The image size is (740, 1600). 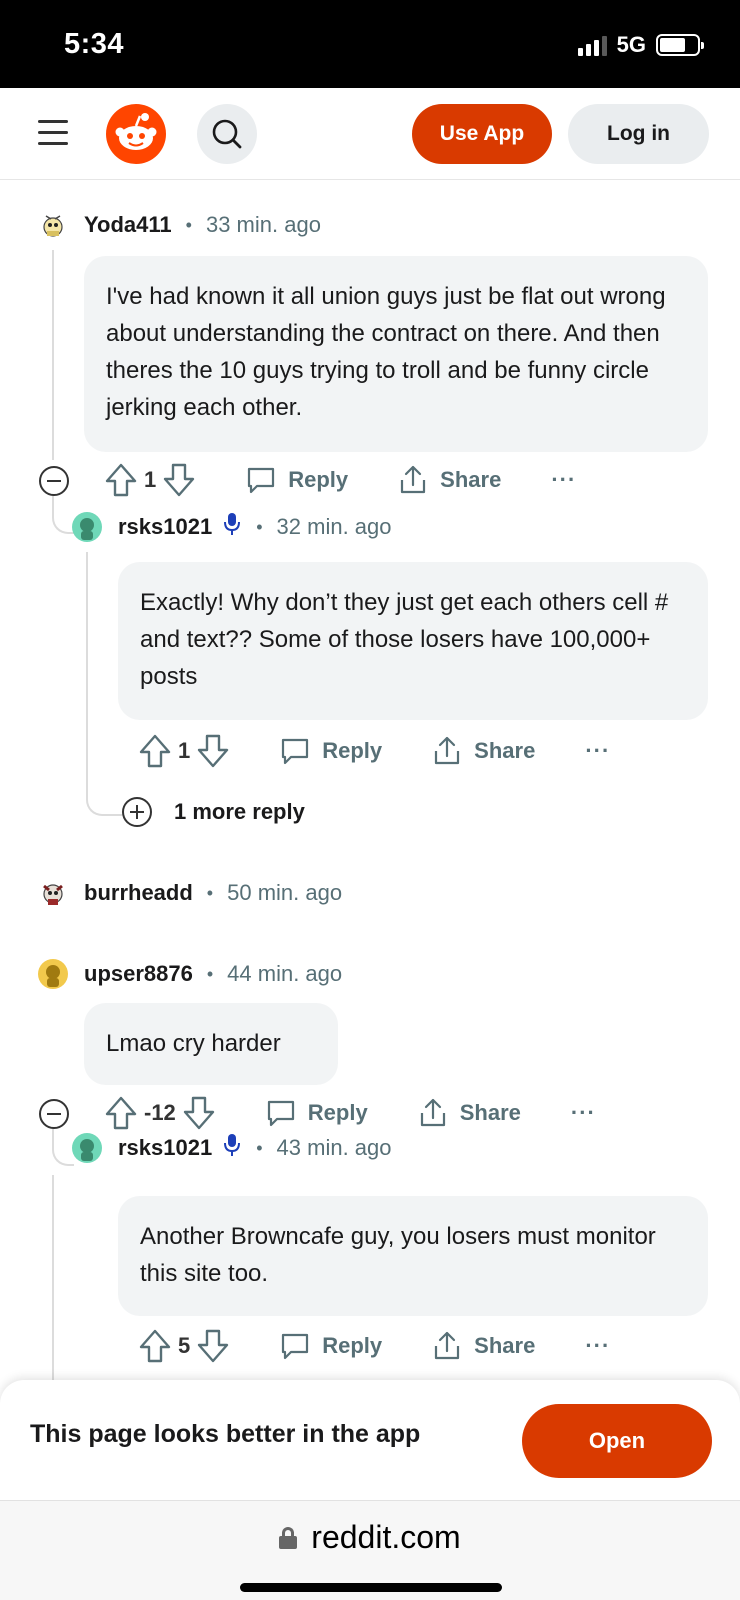 I want to click on url-domain: reddit.com, so click(x=386, y=1537).